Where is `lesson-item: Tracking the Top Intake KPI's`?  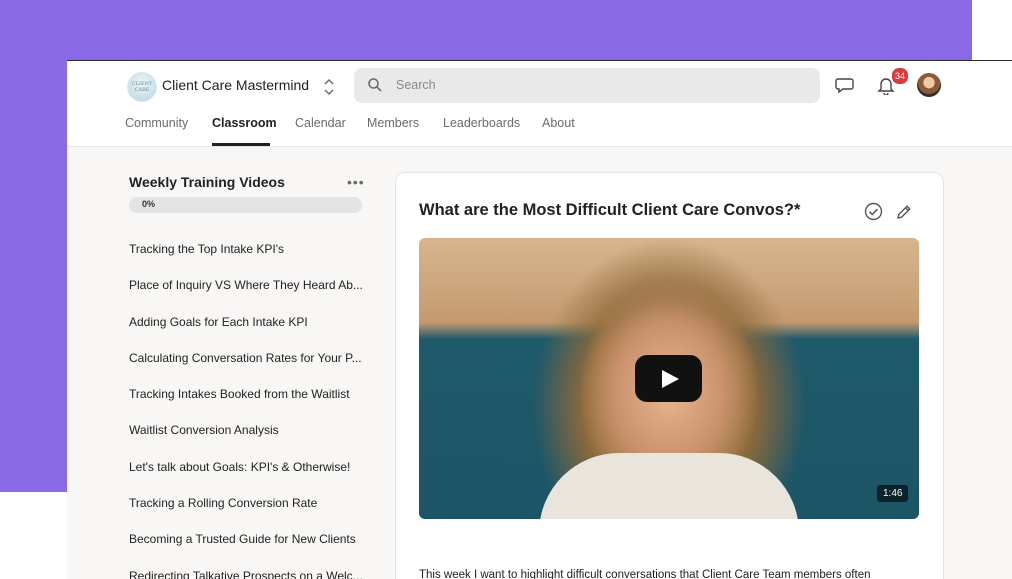 lesson-item: Tracking the Top Intake KPI's is located at coordinates (246, 260).